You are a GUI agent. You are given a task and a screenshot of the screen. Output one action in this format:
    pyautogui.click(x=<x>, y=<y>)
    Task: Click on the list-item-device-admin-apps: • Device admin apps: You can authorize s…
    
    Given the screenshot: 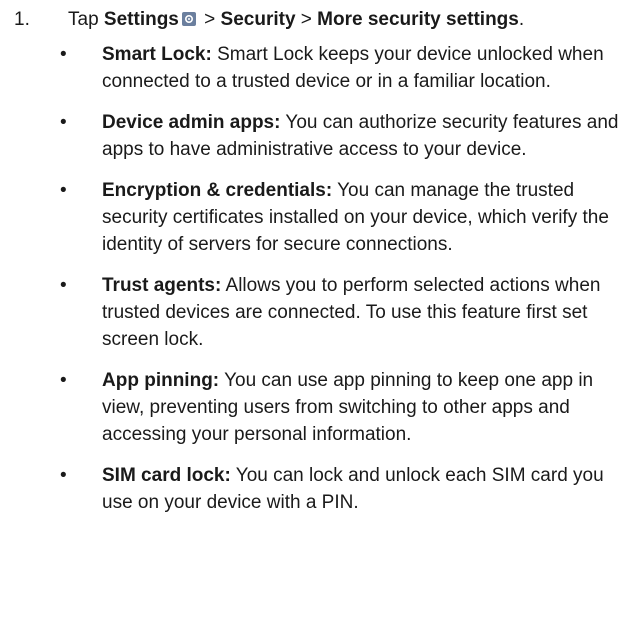 What is the action you would take?
    pyautogui.click(x=319, y=136)
    